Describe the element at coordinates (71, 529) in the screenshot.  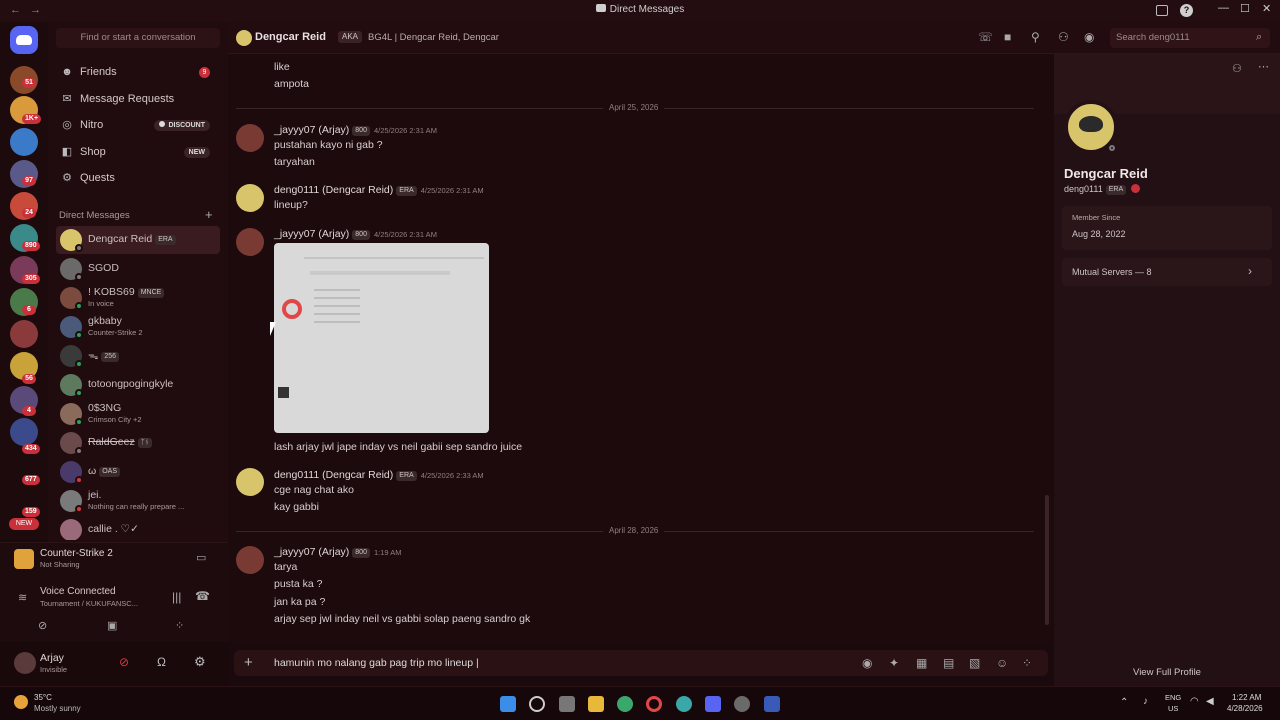
I see `avatar` at that location.